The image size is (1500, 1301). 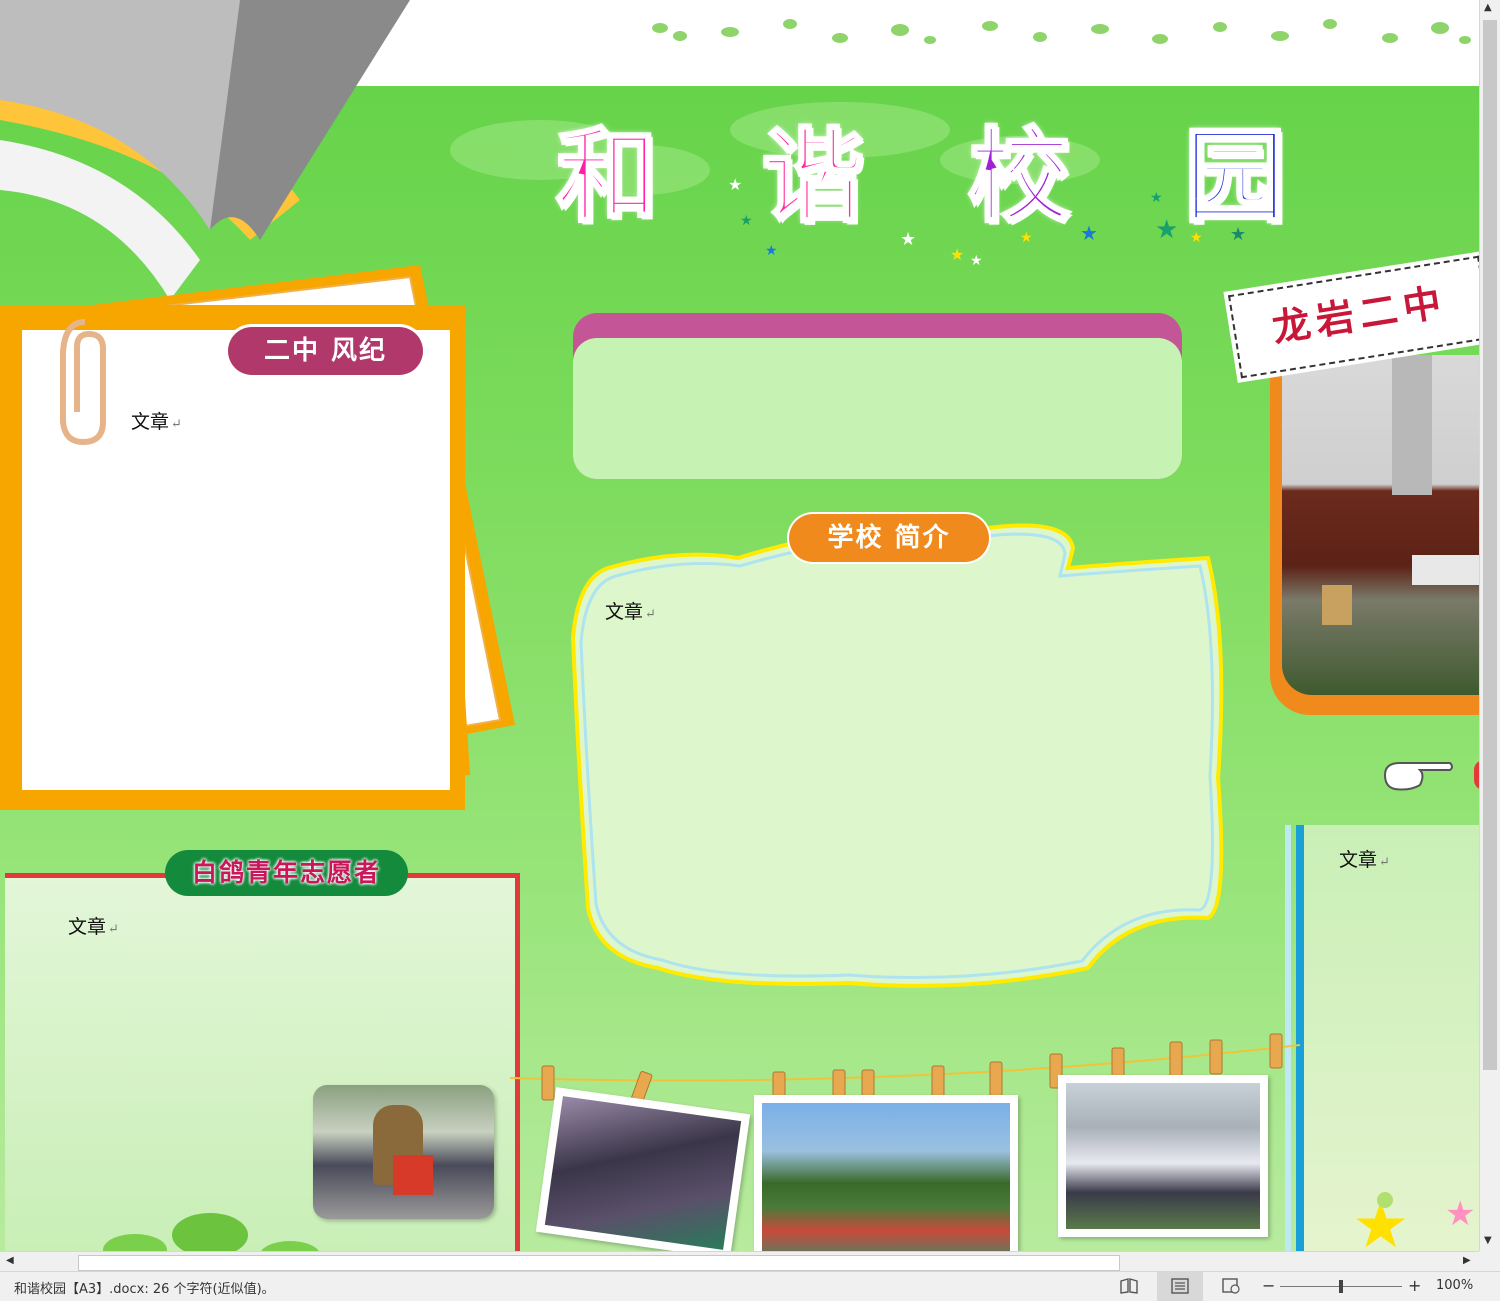 I want to click on pointing-hand-icon, so click(x=1418, y=776).